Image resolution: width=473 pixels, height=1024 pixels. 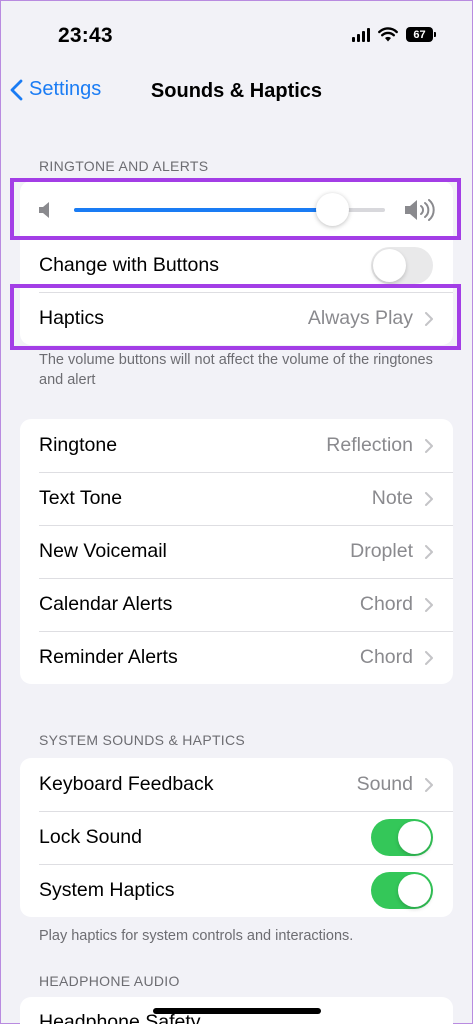 I want to click on haptics-label: Haptics, so click(x=72, y=318).